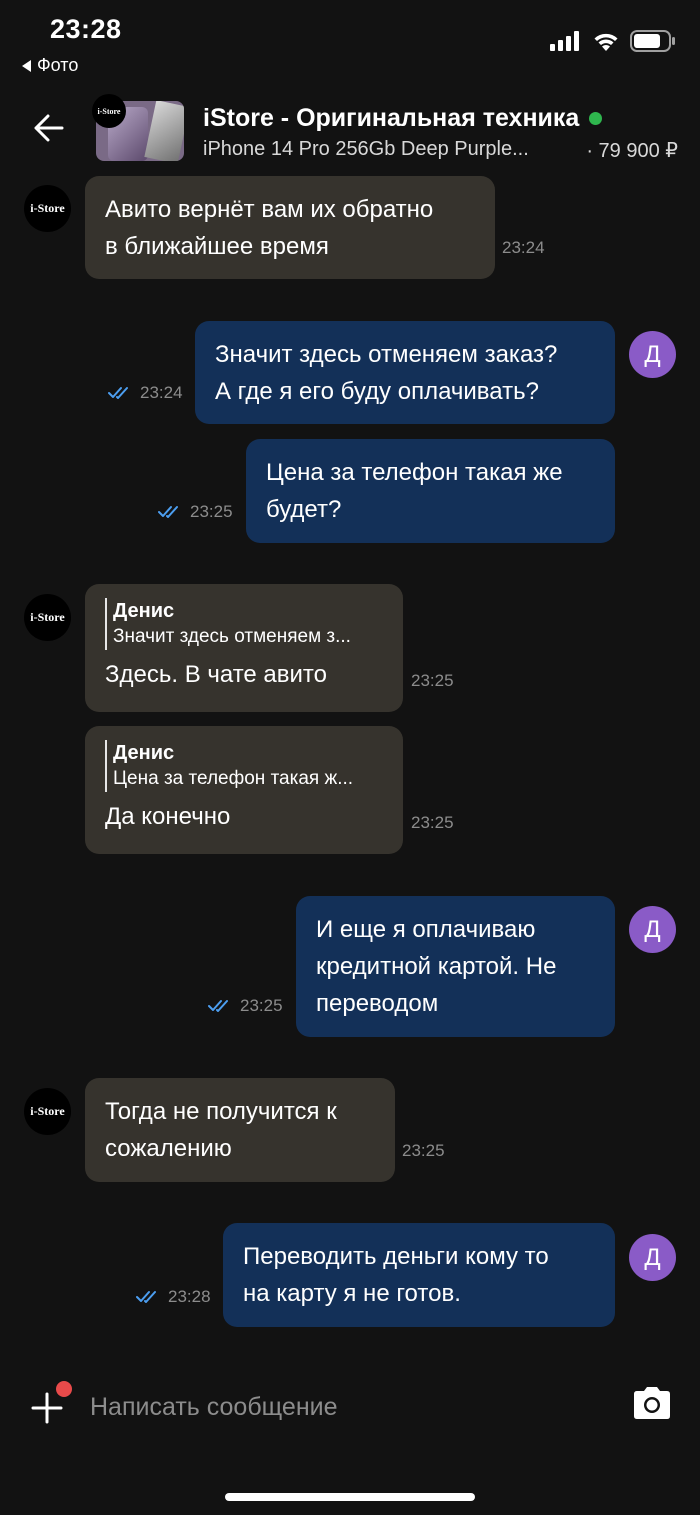 This screenshot has height=1515, width=700. Describe the element at coordinates (386, 354) in the screenshot. I see `message-text: Значит здесь отменяем заказ?` at that location.